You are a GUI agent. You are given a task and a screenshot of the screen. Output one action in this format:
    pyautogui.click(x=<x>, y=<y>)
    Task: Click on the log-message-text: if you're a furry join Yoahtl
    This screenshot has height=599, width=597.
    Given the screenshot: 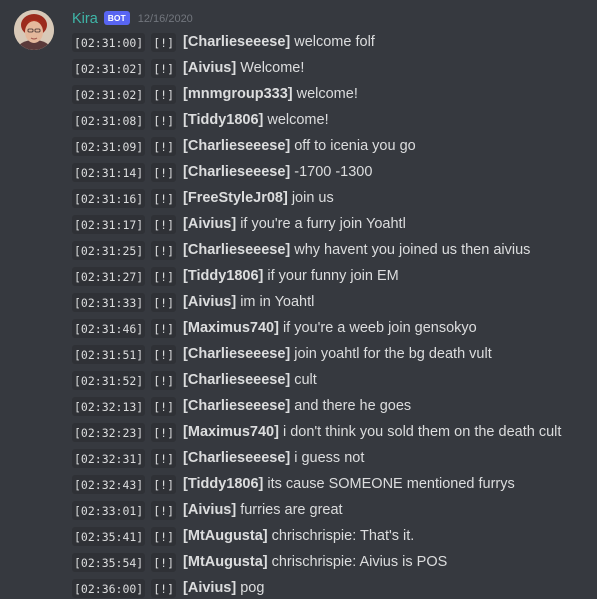 What is the action you would take?
    pyautogui.click(x=323, y=224)
    